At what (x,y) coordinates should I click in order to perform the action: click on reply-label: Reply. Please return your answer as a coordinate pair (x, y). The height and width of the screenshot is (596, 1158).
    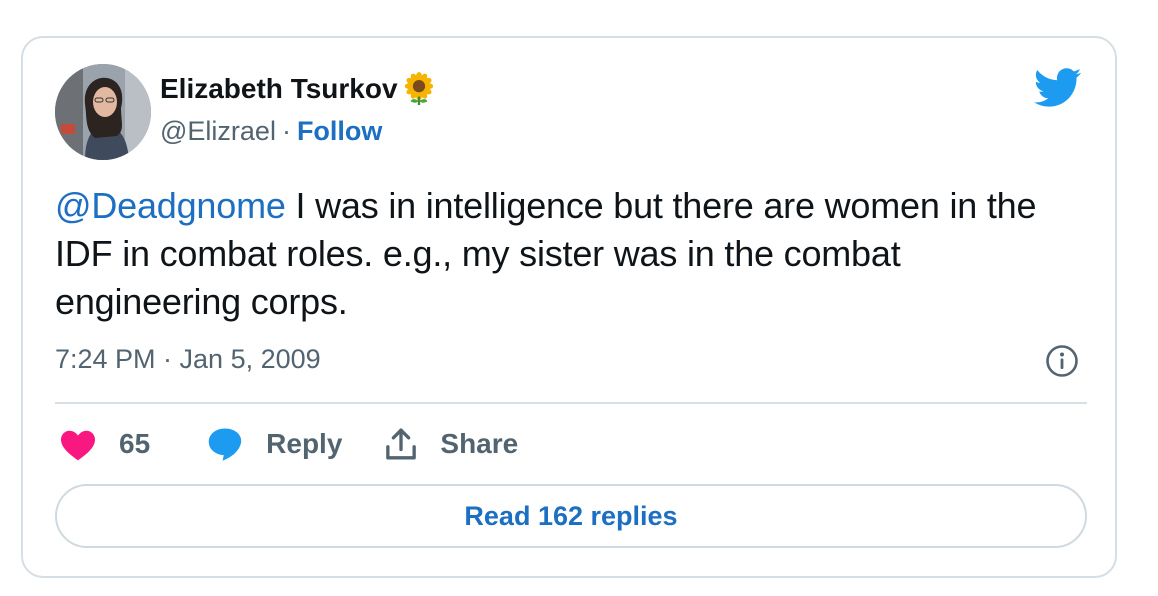
    Looking at the image, I should click on (304, 443).